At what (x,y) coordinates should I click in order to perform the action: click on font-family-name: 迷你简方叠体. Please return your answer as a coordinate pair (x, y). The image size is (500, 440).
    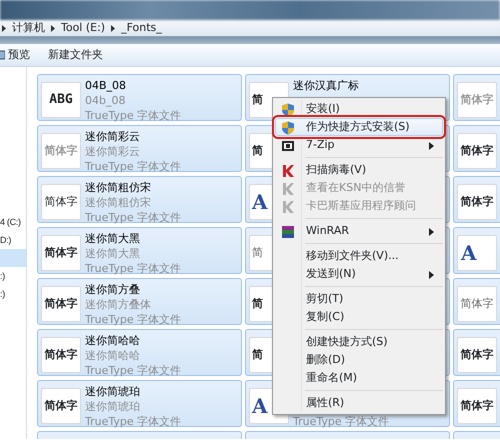
    Looking at the image, I should click on (118, 304).